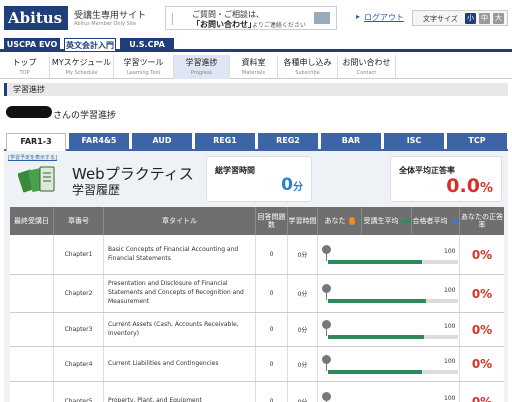  What do you see at coordinates (477, 141) in the screenshot?
I see `subject-tab-tcp: TCP` at bounding box center [477, 141].